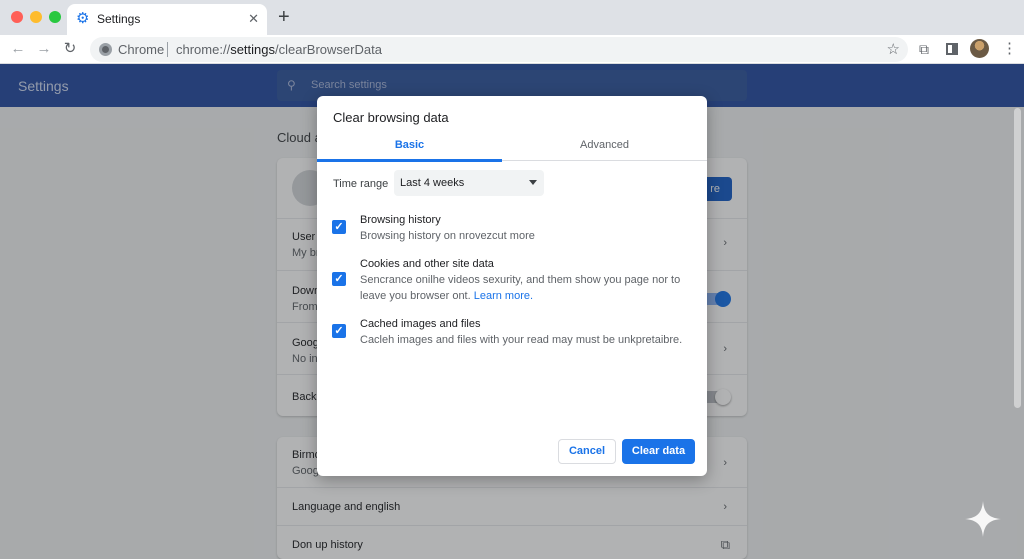 Image resolution: width=1024 pixels, height=559 pixels. What do you see at coordinates (604, 145) in the screenshot?
I see `tab-advanced: Advanced` at bounding box center [604, 145].